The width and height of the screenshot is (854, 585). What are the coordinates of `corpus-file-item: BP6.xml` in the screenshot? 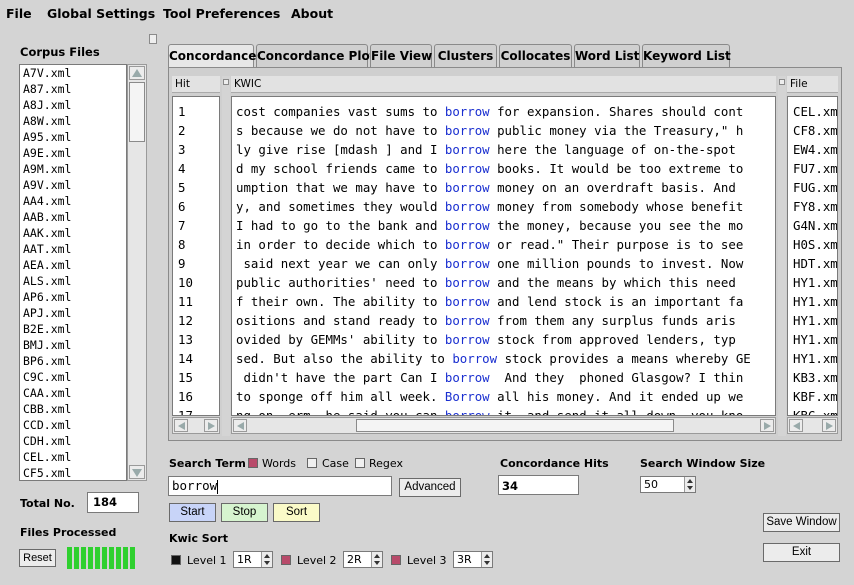 It's located at (73, 361).